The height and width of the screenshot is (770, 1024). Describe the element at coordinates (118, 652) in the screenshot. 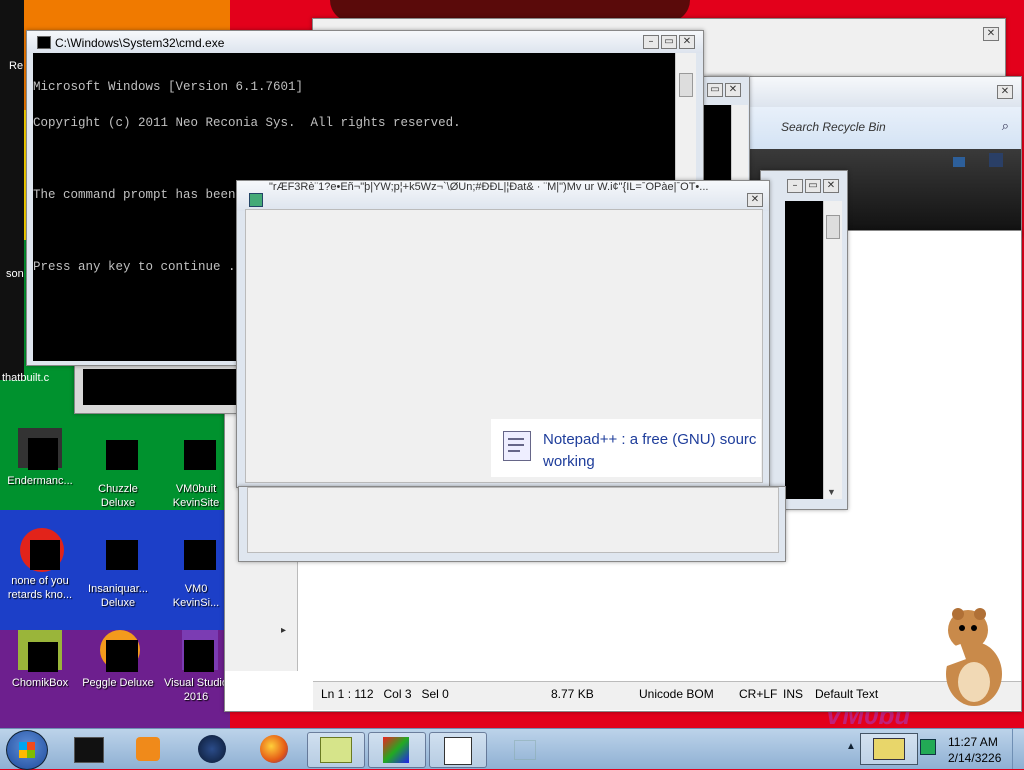

I see `peggle-icon` at that location.